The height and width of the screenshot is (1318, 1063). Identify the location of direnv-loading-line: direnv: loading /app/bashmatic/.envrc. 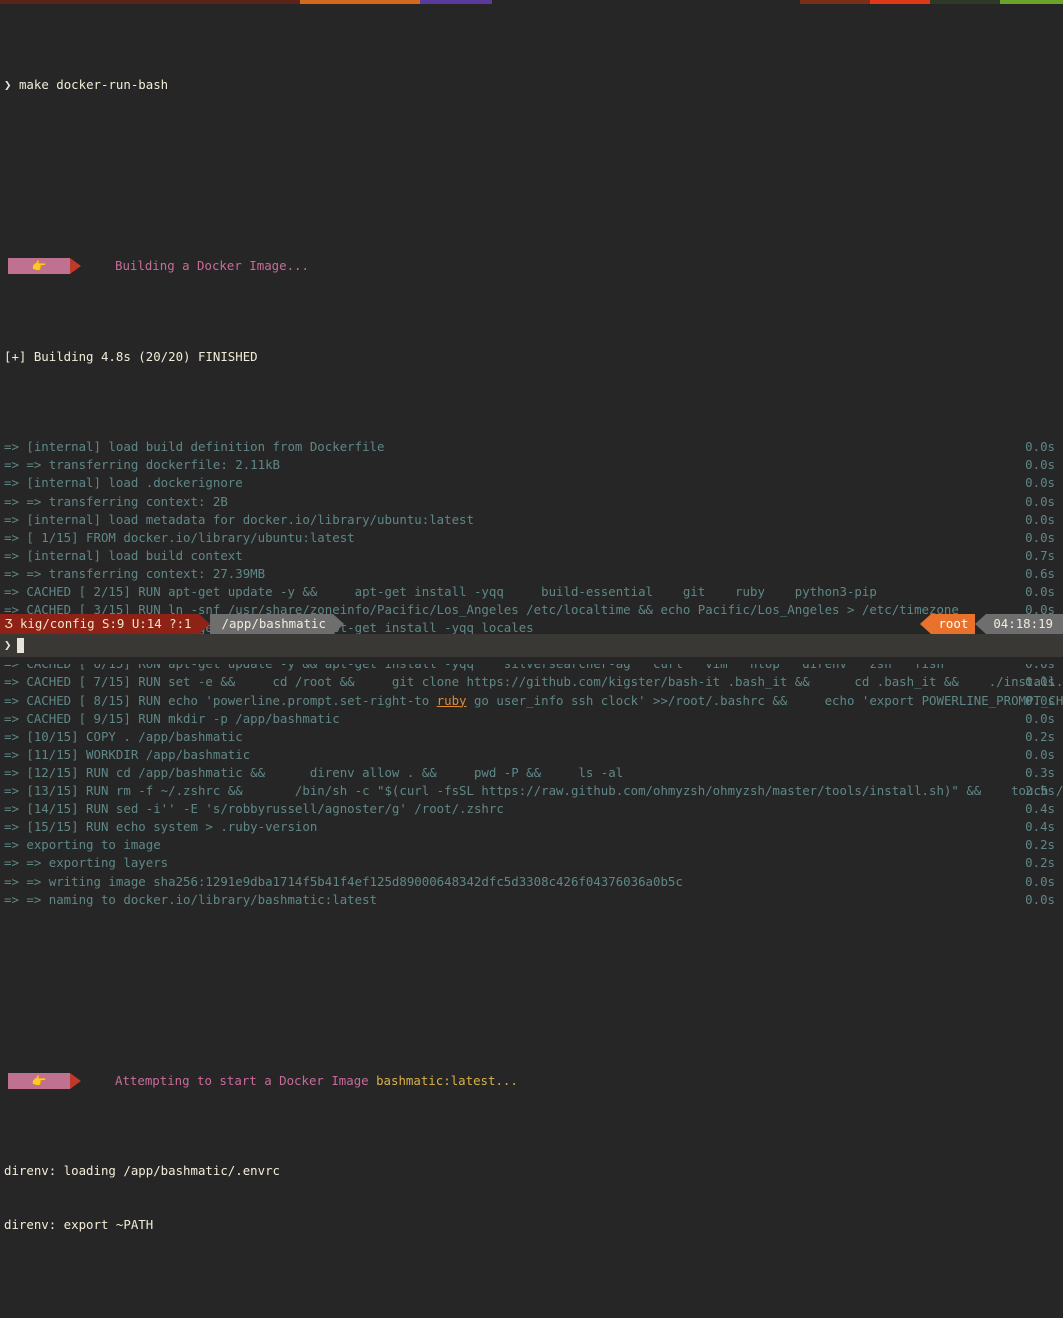
(142, 1170).